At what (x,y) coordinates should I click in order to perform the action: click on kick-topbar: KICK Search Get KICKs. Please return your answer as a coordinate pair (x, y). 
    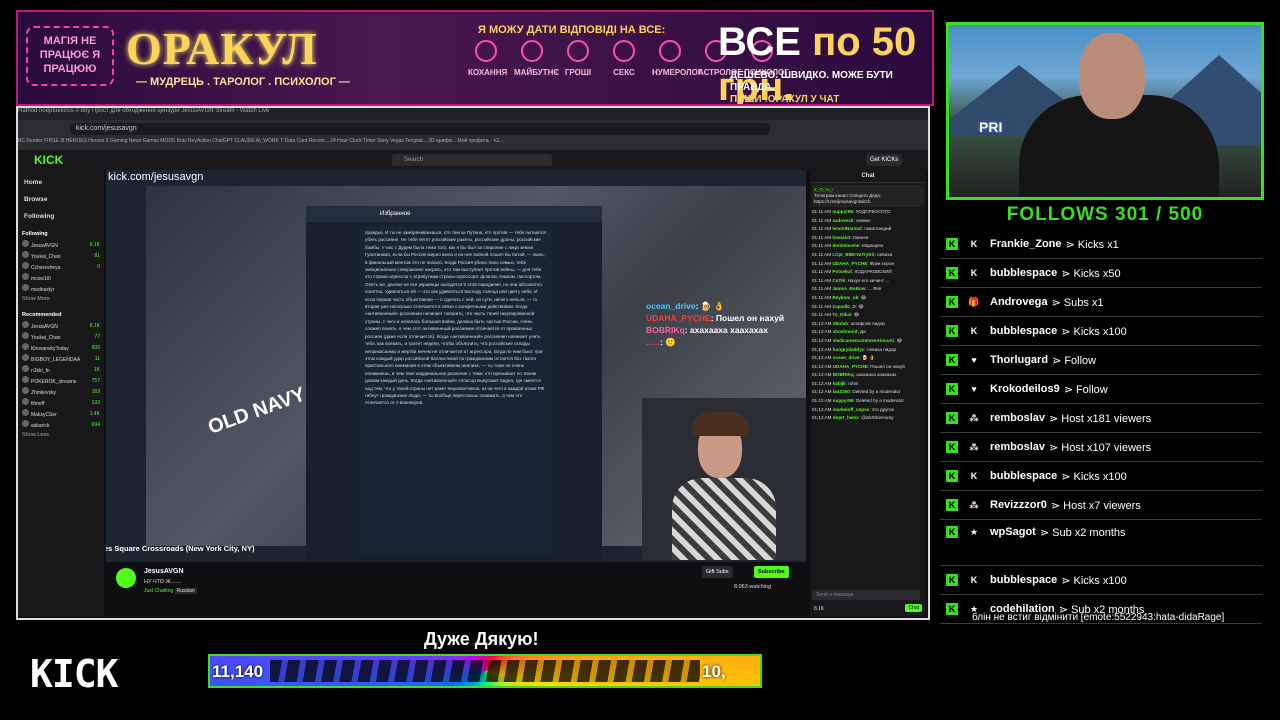
    Looking at the image, I should click on (473, 160).